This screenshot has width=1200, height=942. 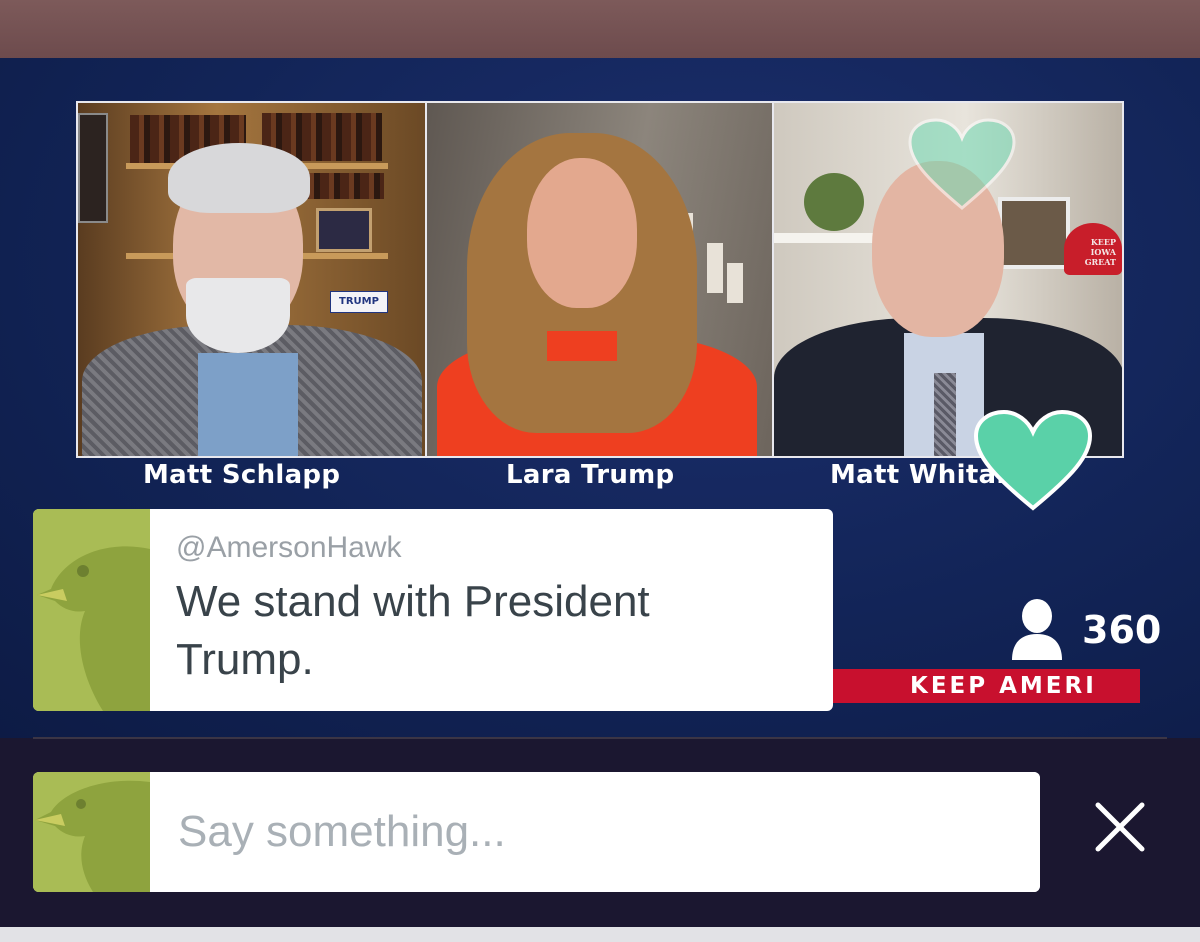 I want to click on bottom-strip, so click(x=600, y=934).